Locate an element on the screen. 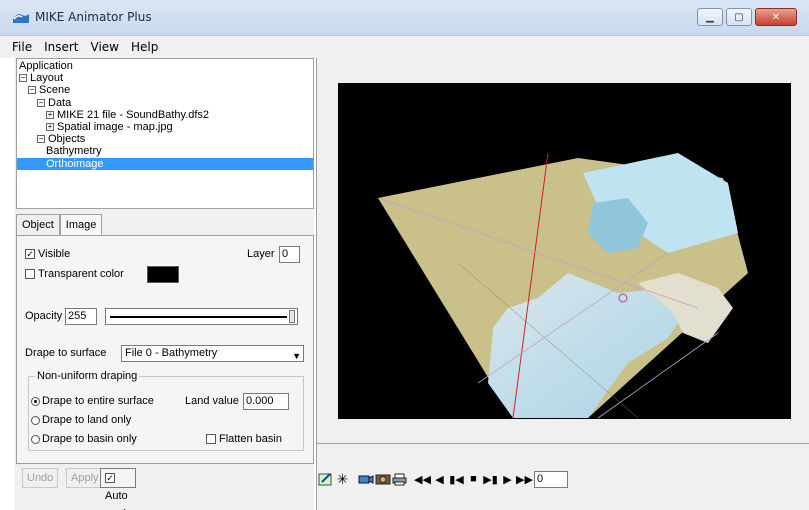 Image resolution: width=809 pixels, height=510 pixels. minimize-button: ▁ is located at coordinates (710, 17).